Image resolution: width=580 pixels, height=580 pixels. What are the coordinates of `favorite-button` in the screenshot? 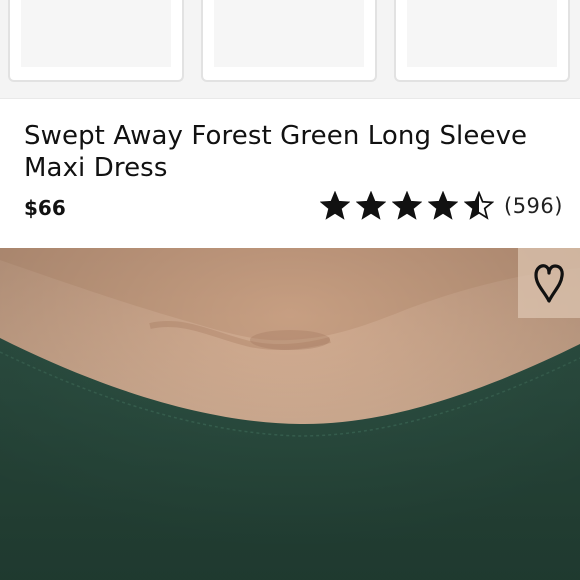 It's located at (549, 283).